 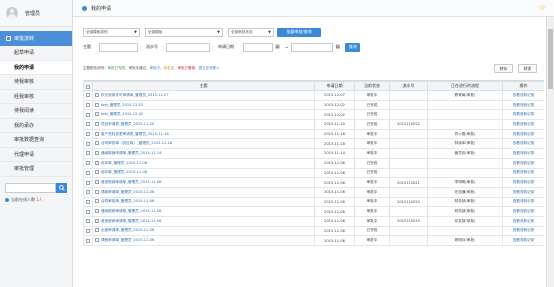 What do you see at coordinates (36, 97) in the screenshot?
I see `sidebar-item: 经我审核` at bounding box center [36, 97].